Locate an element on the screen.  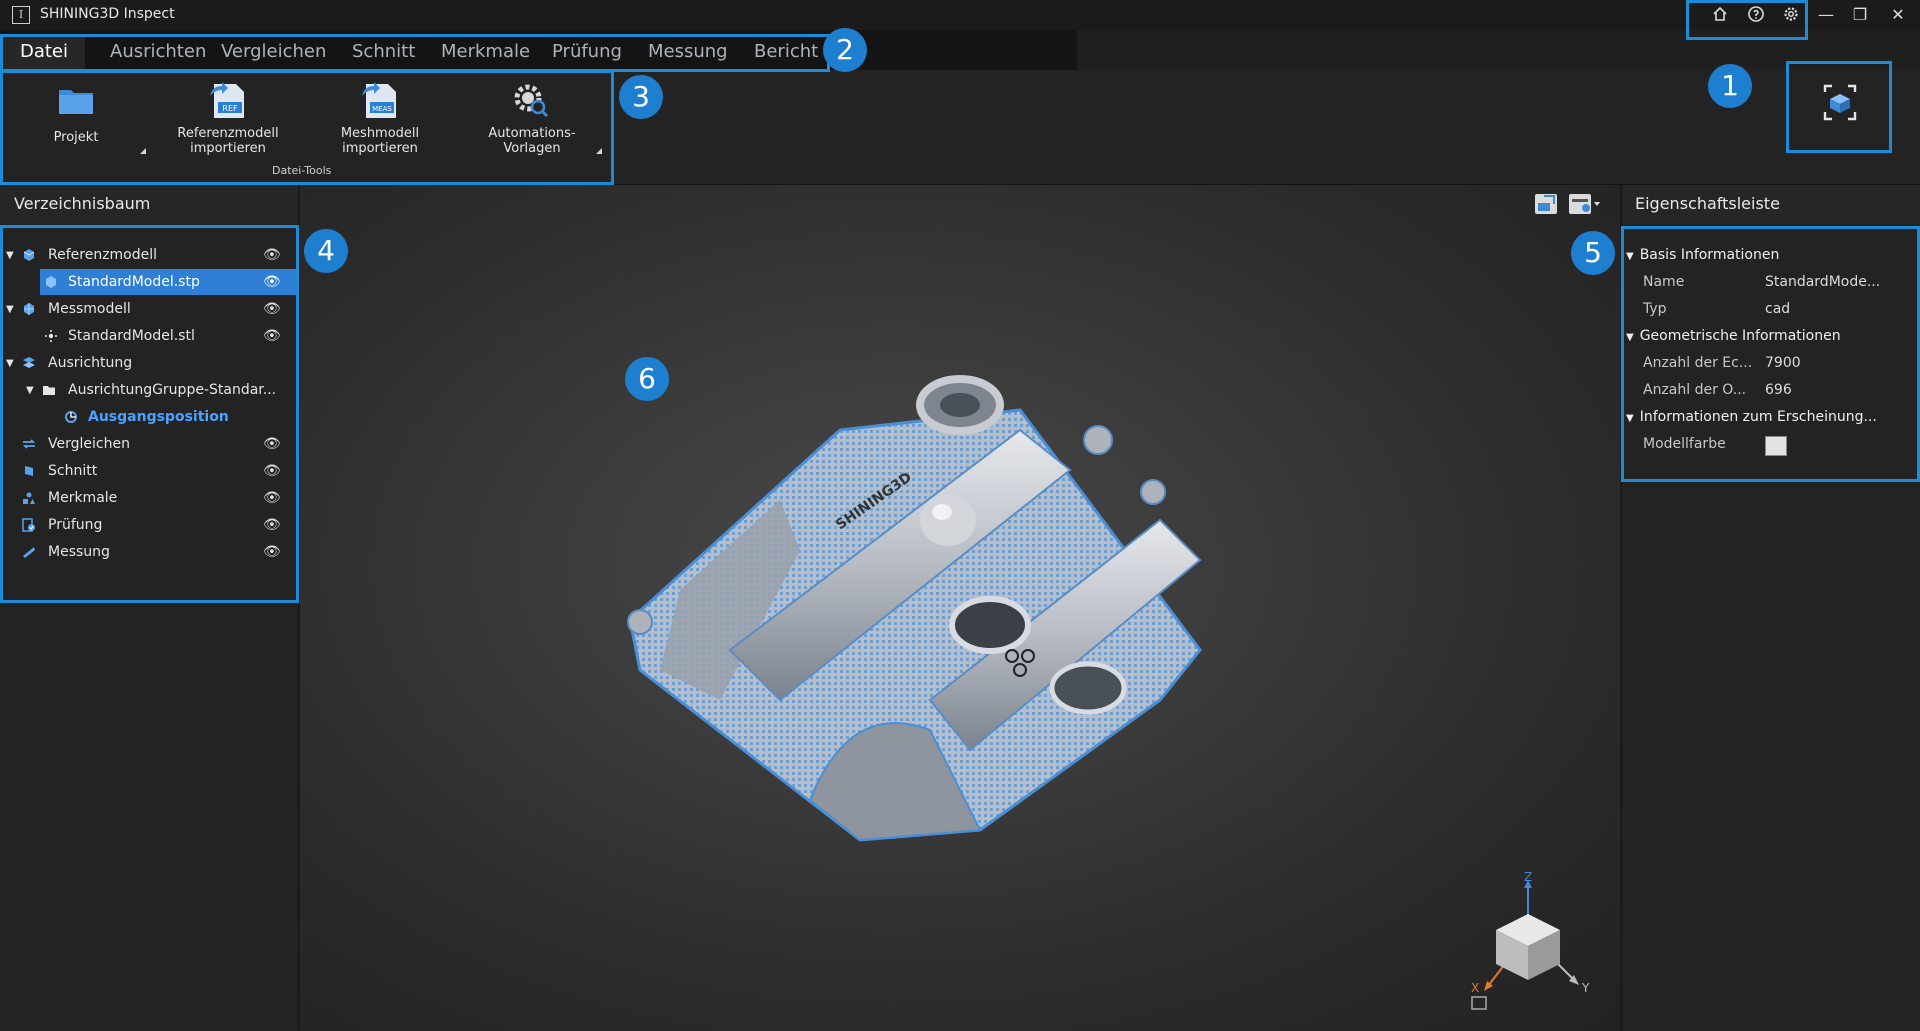
annotation-badge-6: 6 is located at coordinates (647, 379).